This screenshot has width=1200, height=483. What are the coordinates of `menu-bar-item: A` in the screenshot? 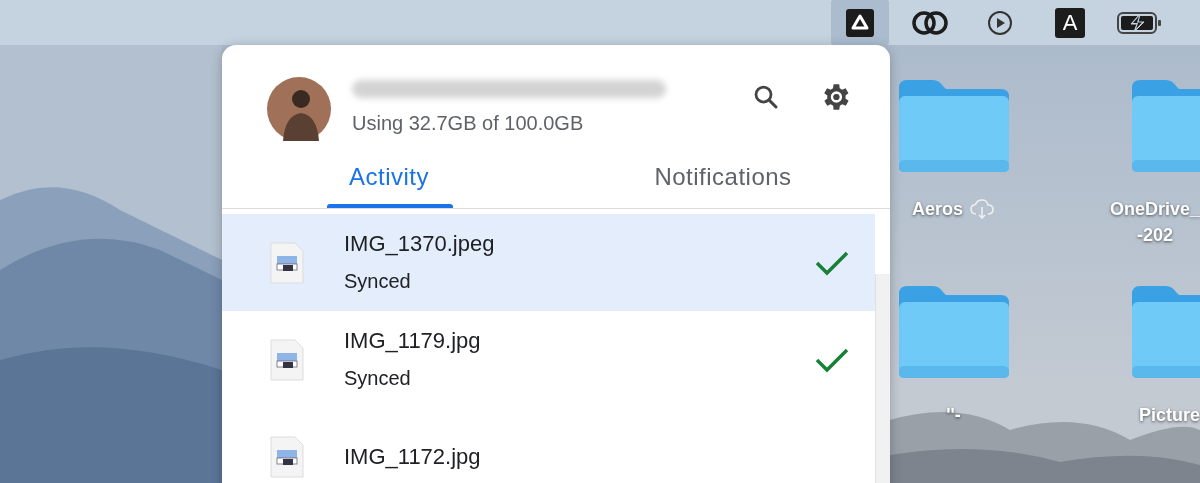 It's located at (1070, 22).